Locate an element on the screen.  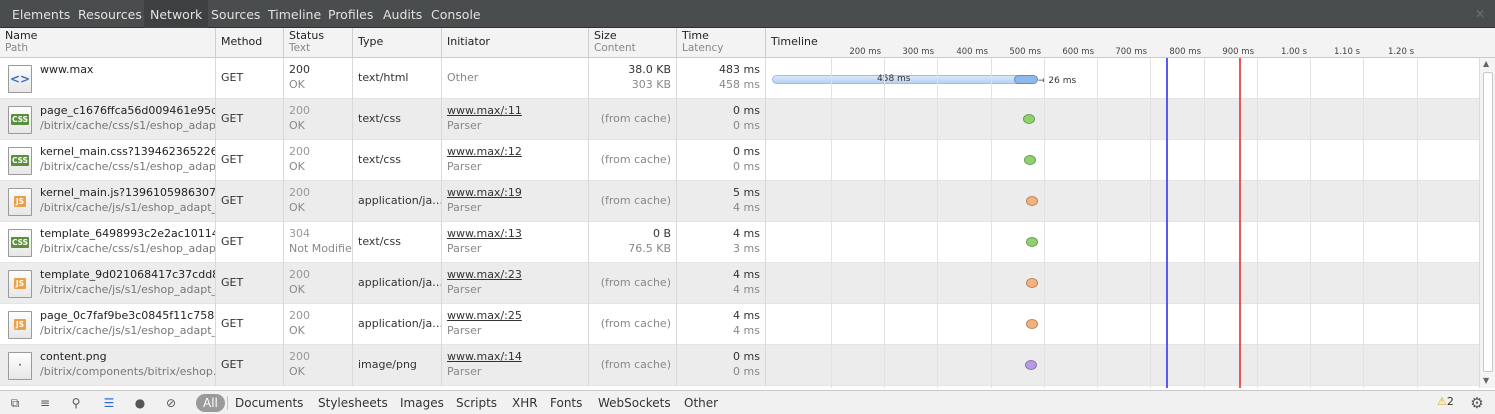
time-cell: 5 ms 4 ms is located at coordinates (721, 201).